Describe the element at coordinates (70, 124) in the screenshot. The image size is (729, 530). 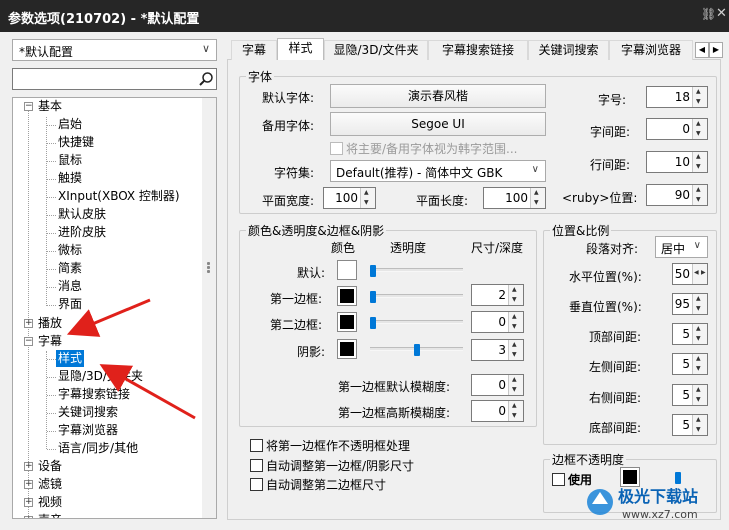
I see `tree-item-start: 启始` at that location.